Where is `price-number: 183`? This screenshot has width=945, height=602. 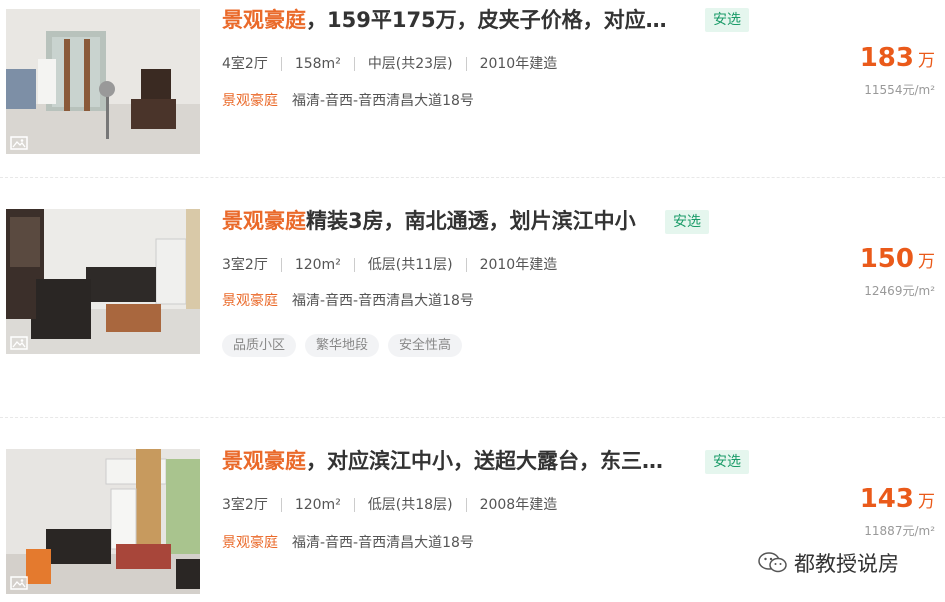 price-number: 183 is located at coordinates (886, 58).